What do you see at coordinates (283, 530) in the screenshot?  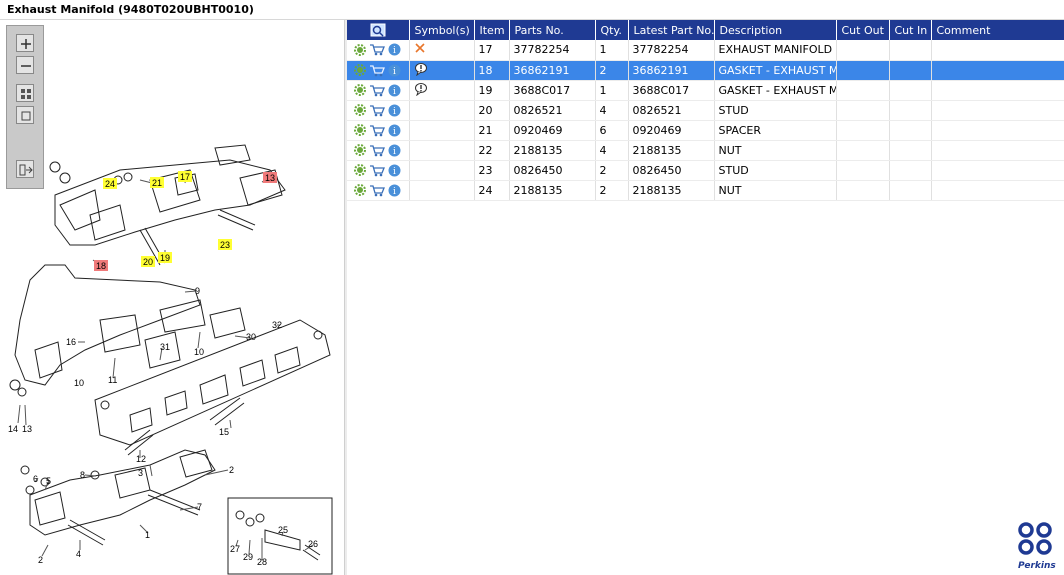 I see `callout-25: 25` at bounding box center [283, 530].